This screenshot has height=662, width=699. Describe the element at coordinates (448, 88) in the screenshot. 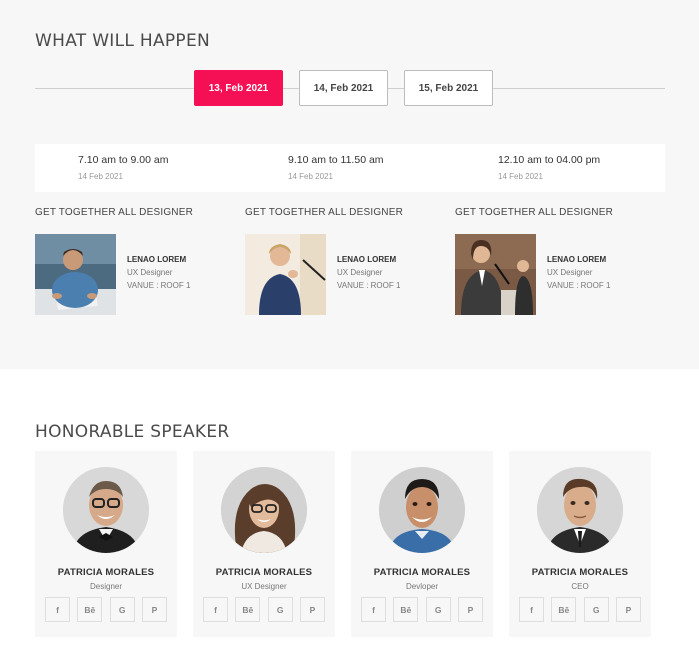

I see `date-tab-3: 15, Feb 2021` at that location.